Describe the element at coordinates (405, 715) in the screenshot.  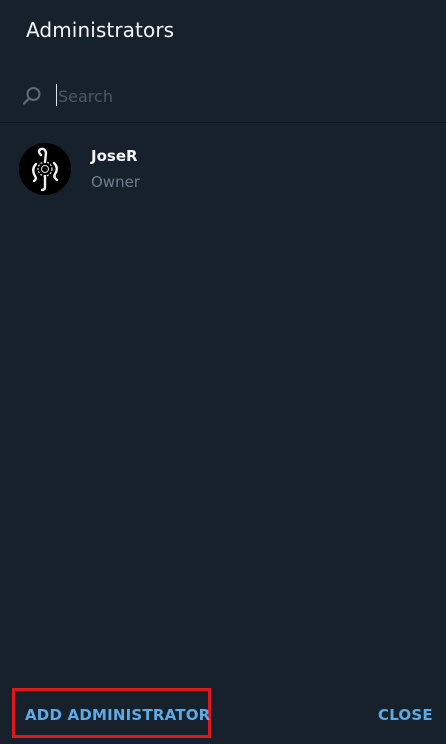
I see `close-button: CLOSE` at that location.